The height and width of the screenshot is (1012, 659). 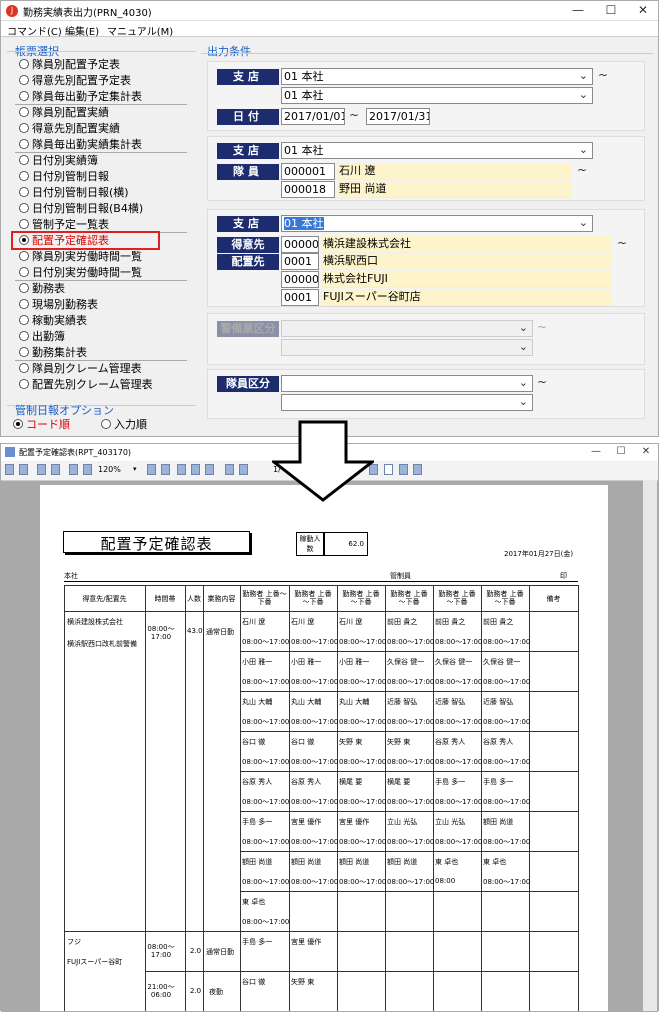 What do you see at coordinates (351, 782) in the screenshot?
I see `staff-name: 横尾 要` at bounding box center [351, 782].